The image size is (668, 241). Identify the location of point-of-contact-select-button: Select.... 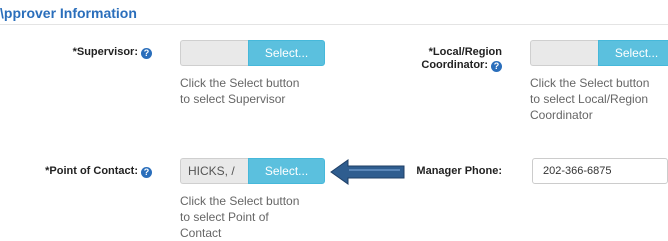
(286, 171).